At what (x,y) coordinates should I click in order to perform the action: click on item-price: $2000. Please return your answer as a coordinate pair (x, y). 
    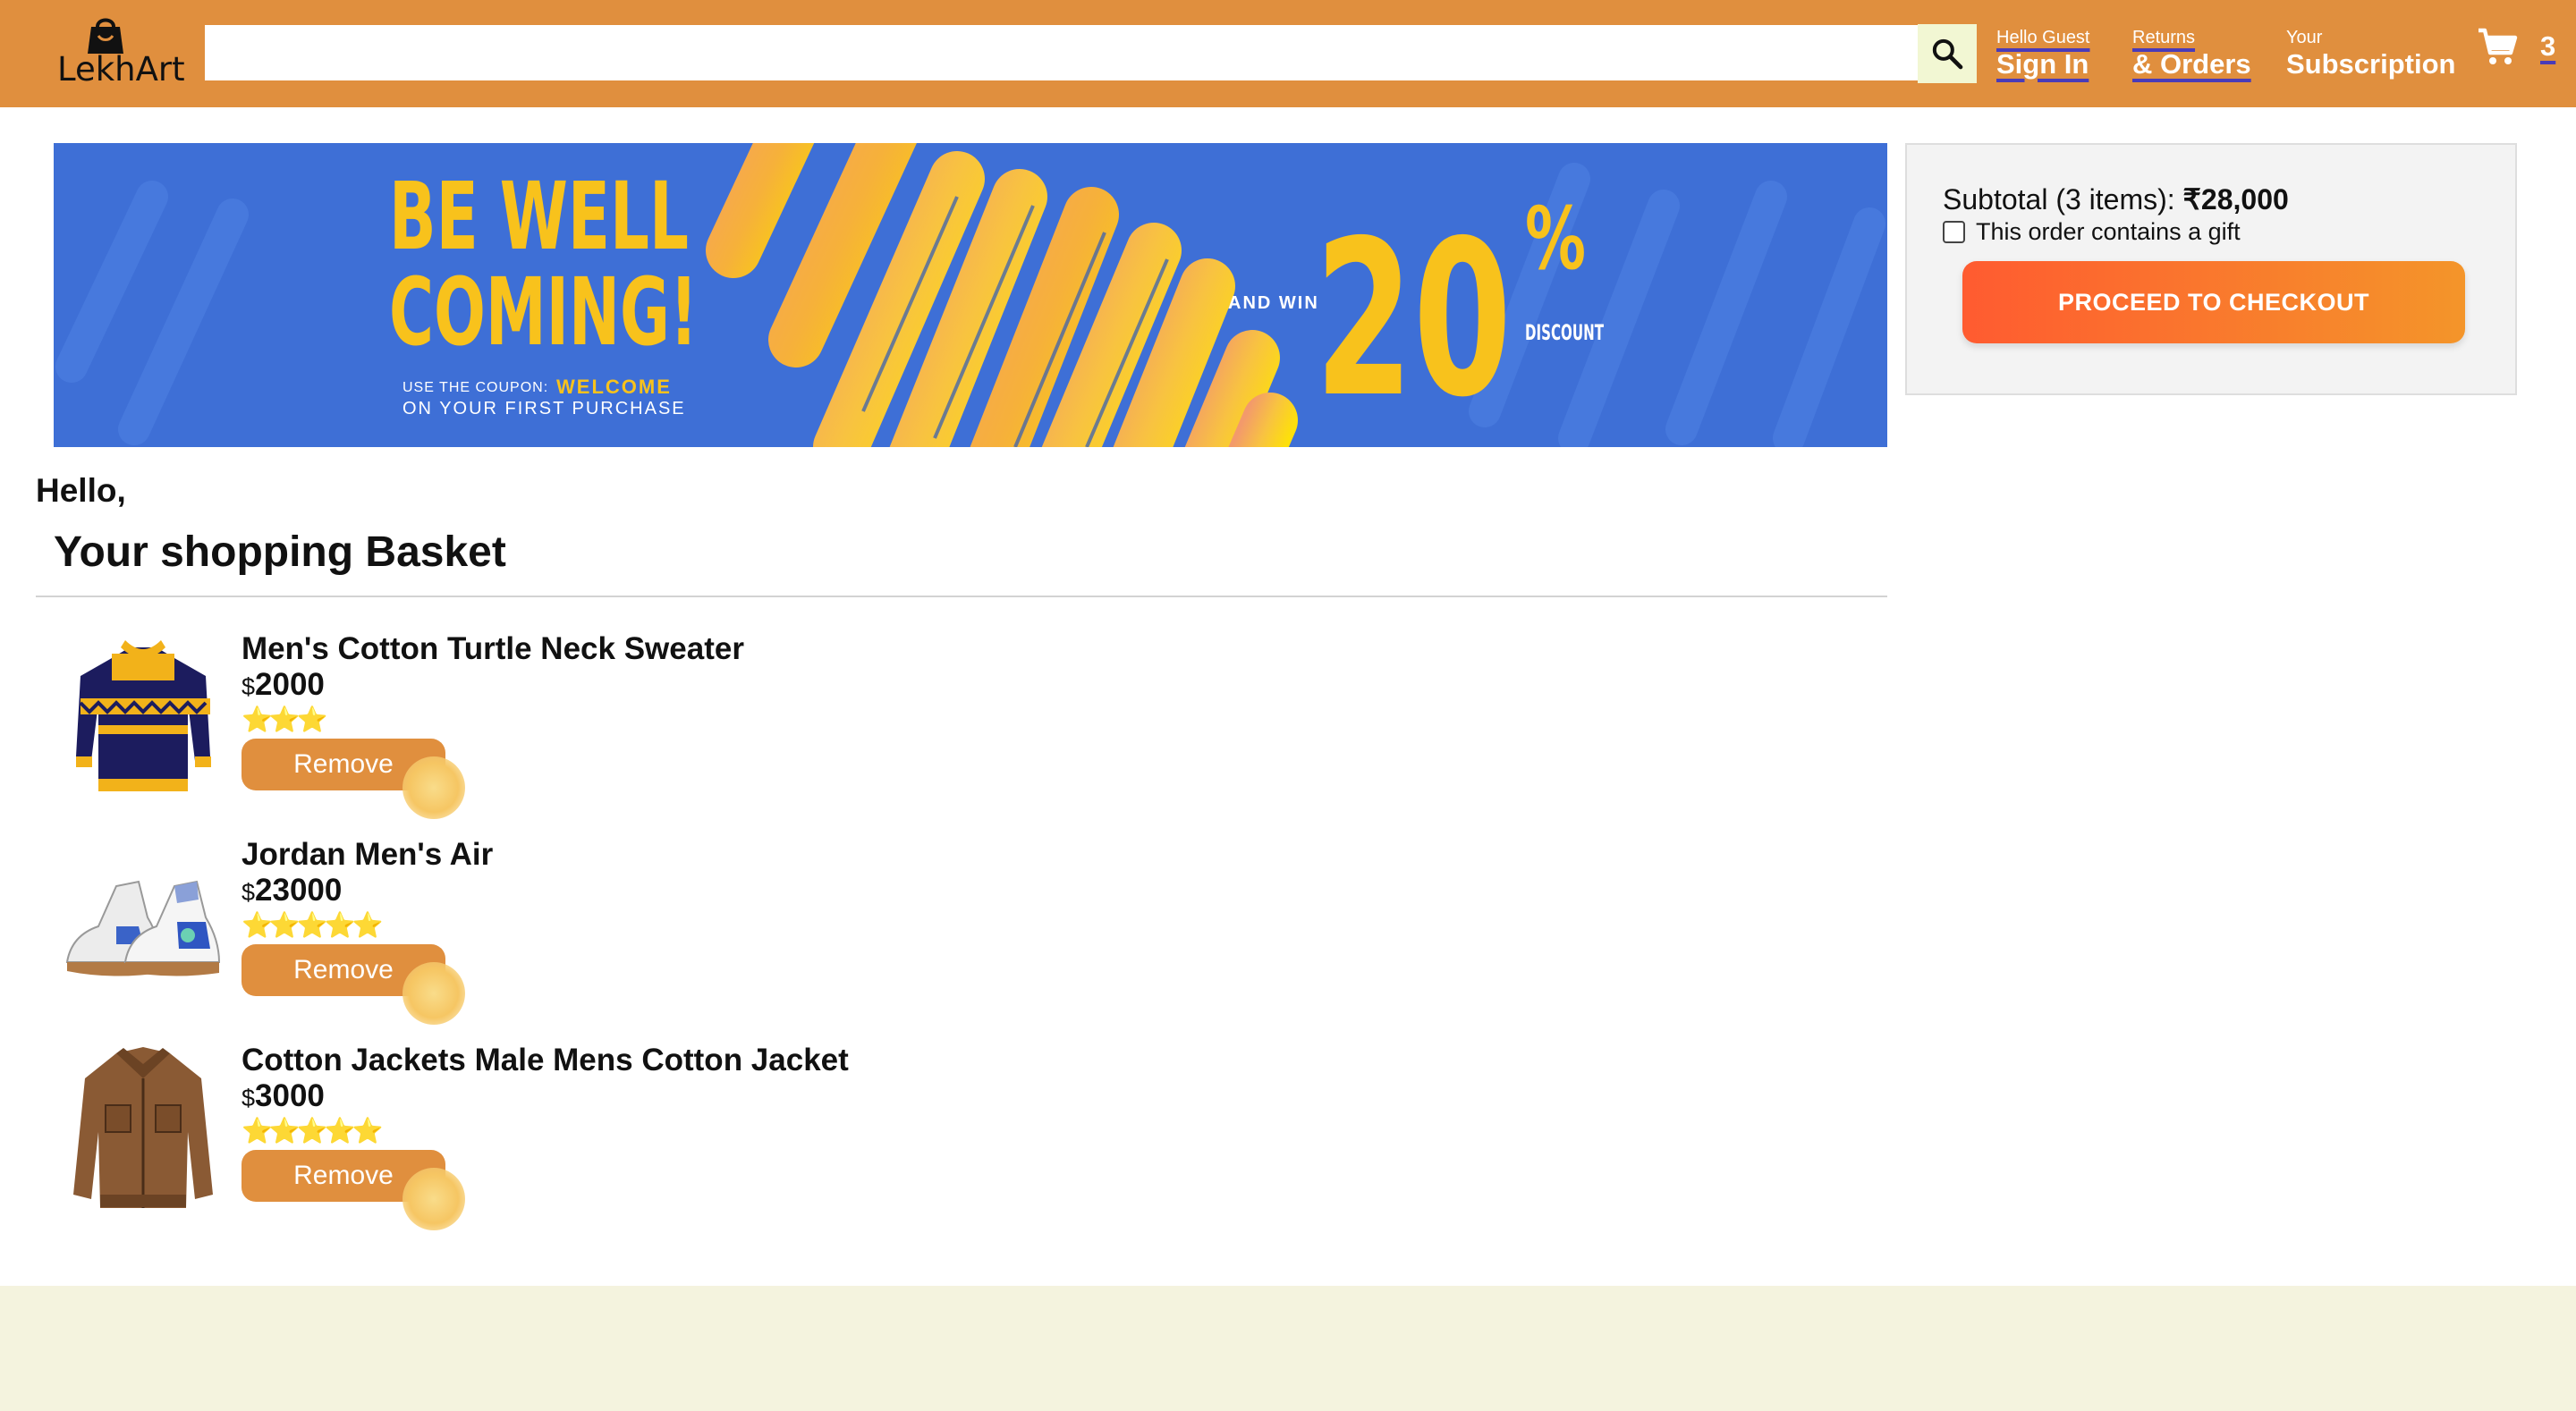
    Looking at the image, I should click on (283, 685).